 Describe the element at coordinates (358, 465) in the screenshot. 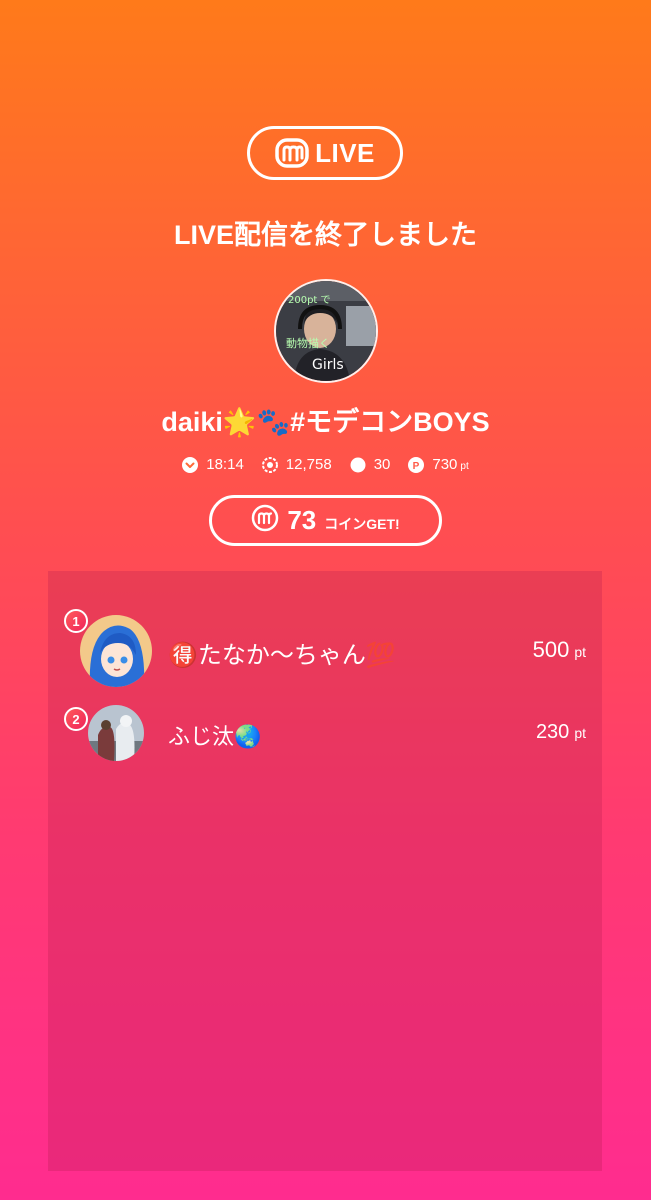

I see `comment-bubble-icon` at that location.